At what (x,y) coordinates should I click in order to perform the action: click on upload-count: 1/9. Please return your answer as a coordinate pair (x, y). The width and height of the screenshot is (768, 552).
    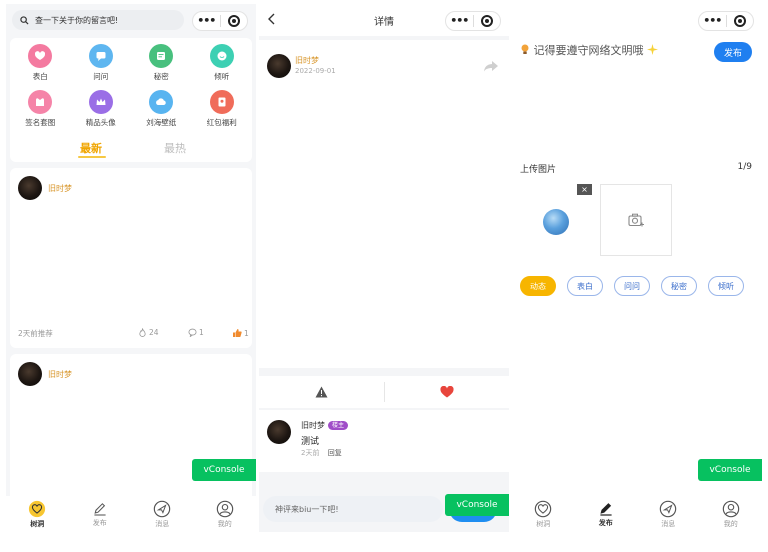
    Looking at the image, I should click on (744, 167).